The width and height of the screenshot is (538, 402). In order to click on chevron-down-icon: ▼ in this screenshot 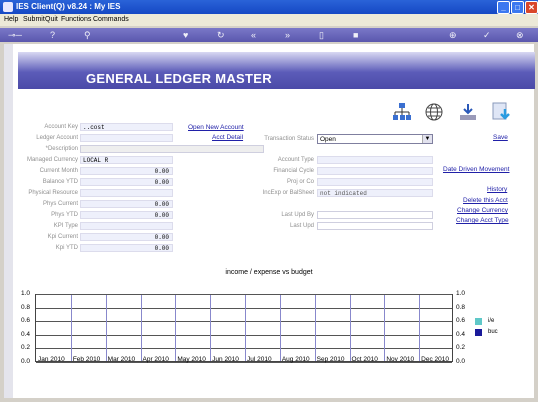, I will do `click(427, 139)`.